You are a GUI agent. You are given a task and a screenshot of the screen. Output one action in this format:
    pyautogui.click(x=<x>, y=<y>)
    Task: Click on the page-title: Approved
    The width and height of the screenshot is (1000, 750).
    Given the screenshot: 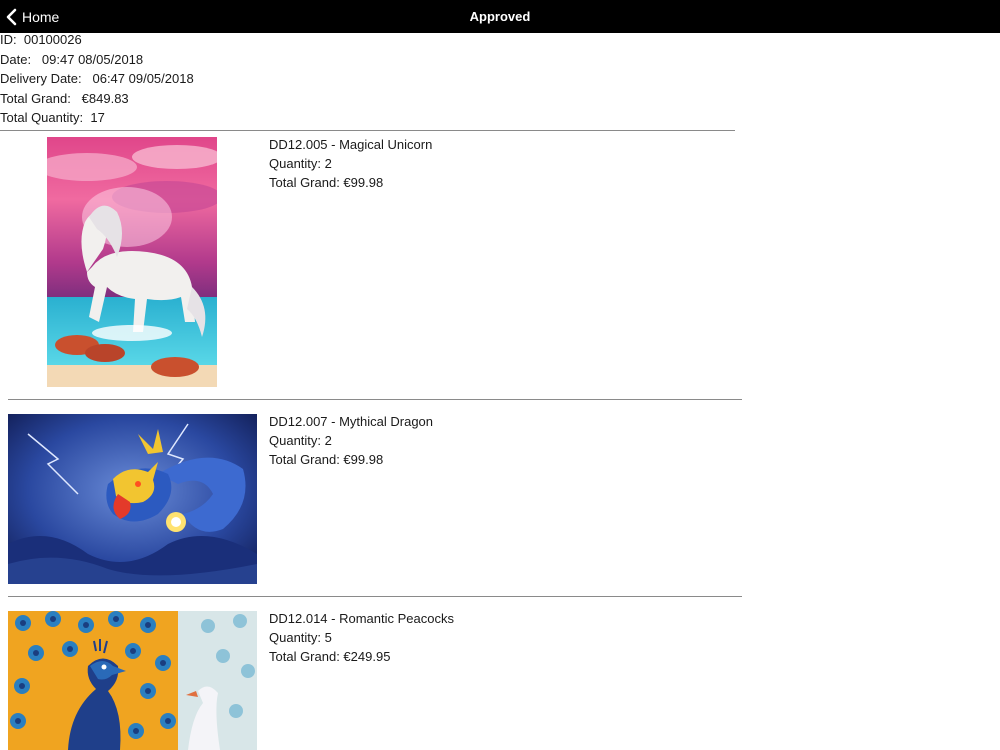 What is the action you would take?
    pyautogui.click(x=500, y=16)
    